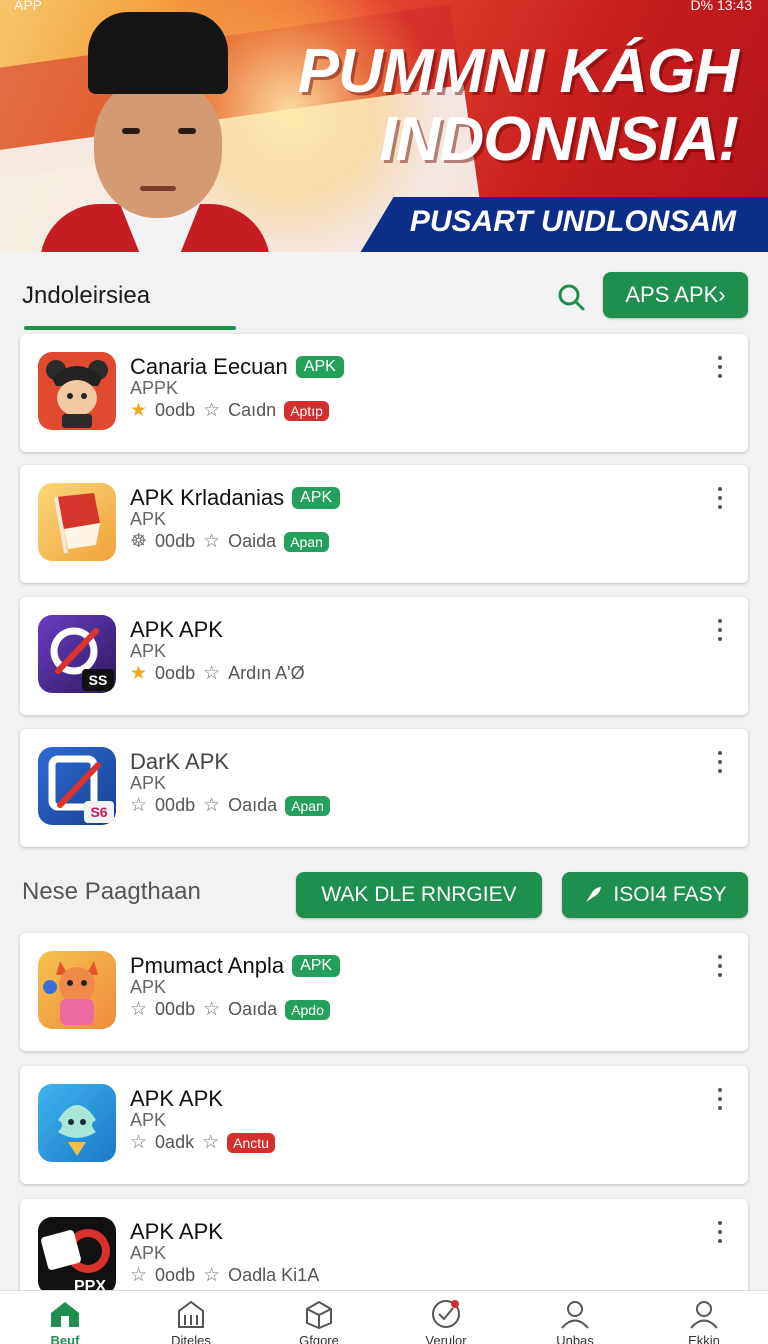 Image resolution: width=768 pixels, height=1344 pixels. What do you see at coordinates (252, 541) in the screenshot?
I see `app-label: Oaida` at bounding box center [252, 541].